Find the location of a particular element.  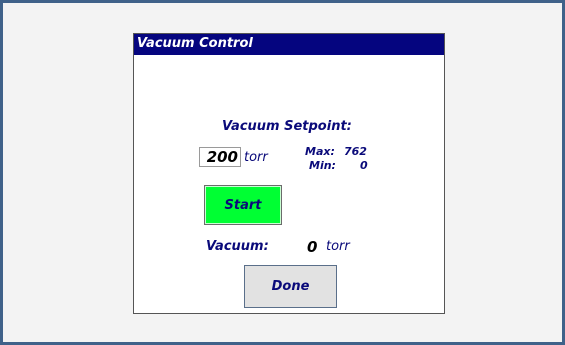

setpoint-input is located at coordinates (220, 157).